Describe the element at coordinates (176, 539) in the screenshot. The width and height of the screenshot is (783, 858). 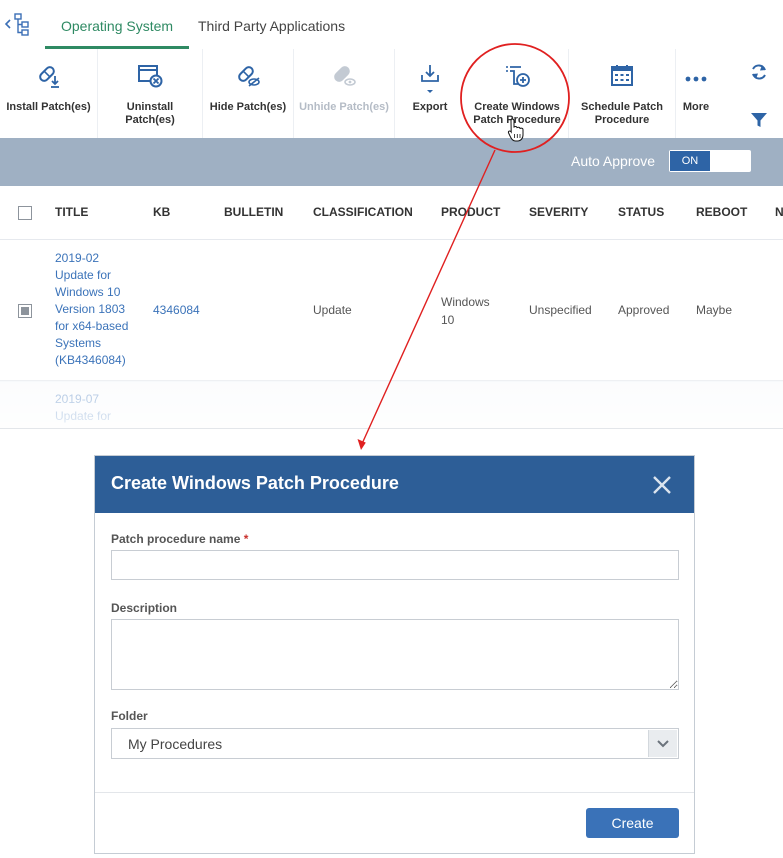
I see `name-label-text: Patch procedure name` at that location.